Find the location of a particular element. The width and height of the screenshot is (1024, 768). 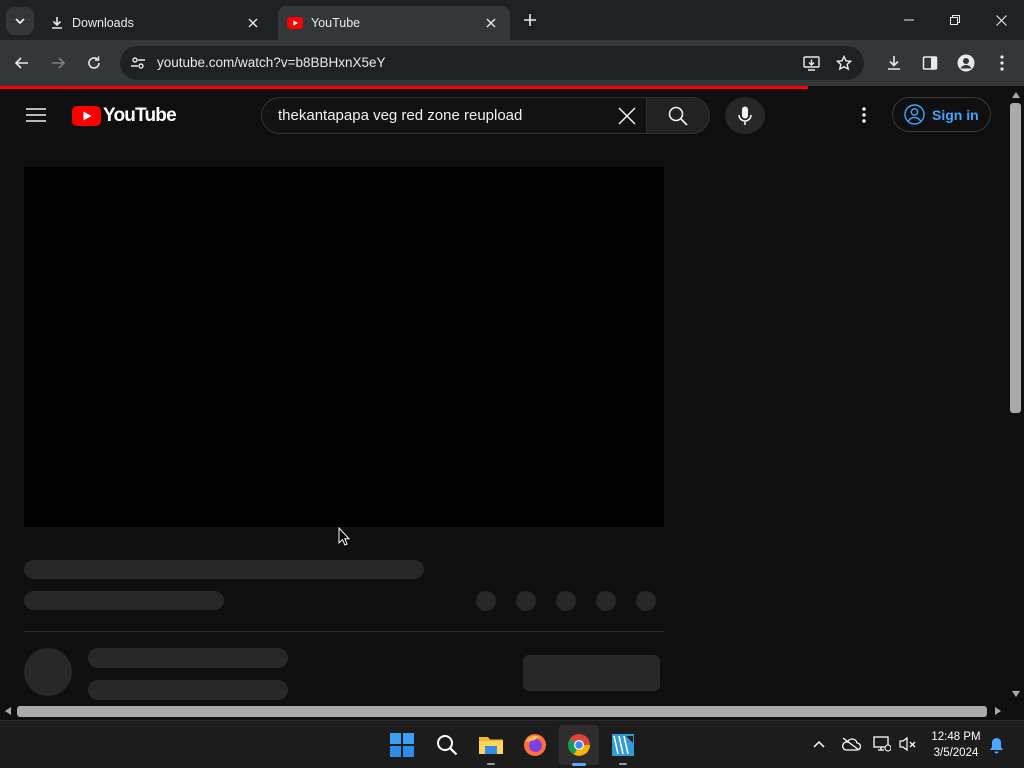

profile-button is located at coordinates (966, 63).